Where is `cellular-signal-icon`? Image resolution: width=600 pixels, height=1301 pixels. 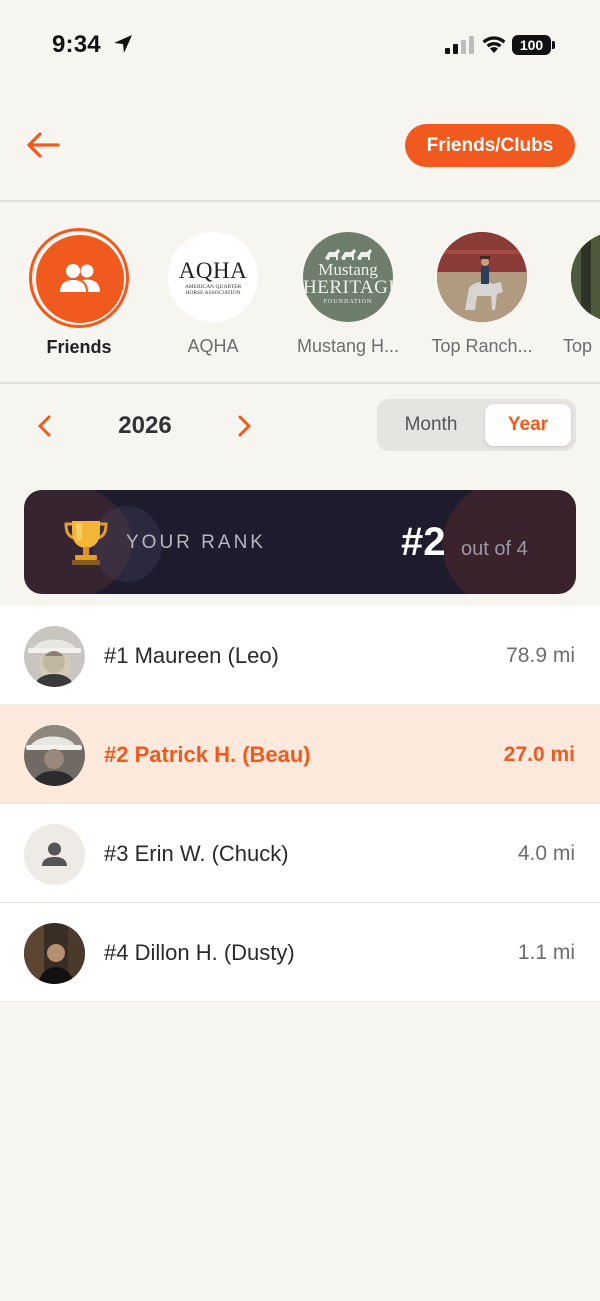 cellular-signal-icon is located at coordinates (459, 45).